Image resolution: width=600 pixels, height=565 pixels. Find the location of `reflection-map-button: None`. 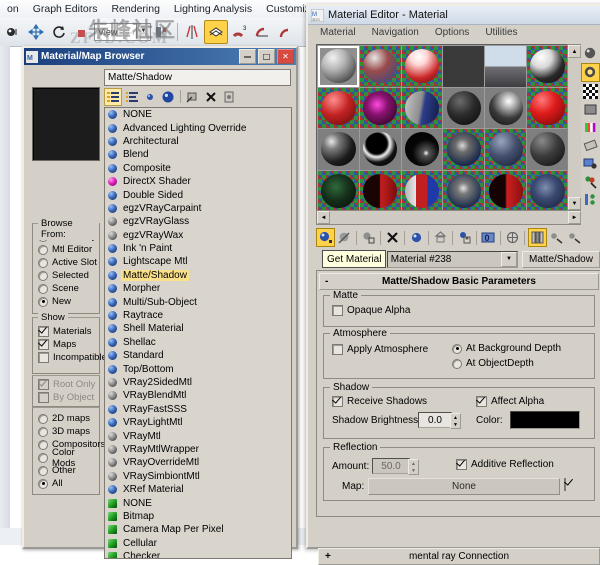

reflection-map-button: None is located at coordinates (464, 486).